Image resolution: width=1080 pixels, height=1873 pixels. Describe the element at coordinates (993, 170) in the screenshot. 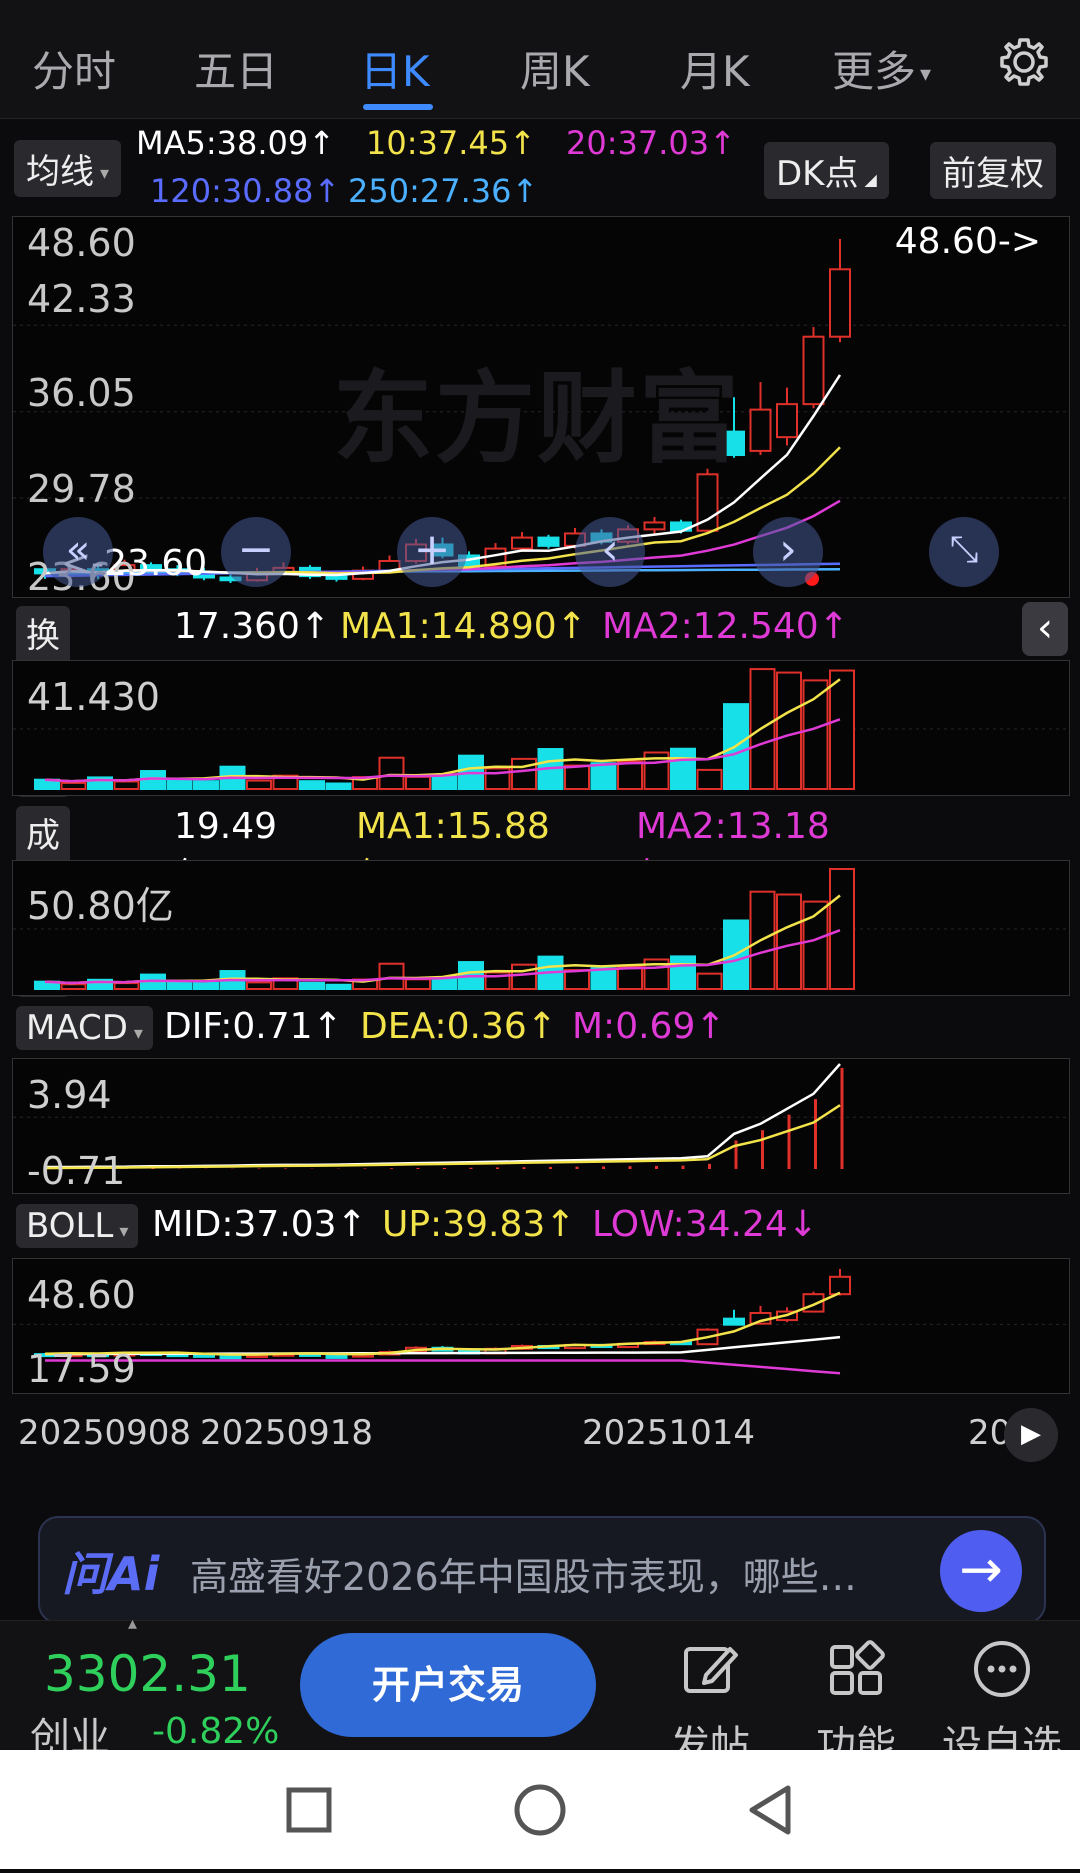

I see `fq-button: 前复权` at that location.